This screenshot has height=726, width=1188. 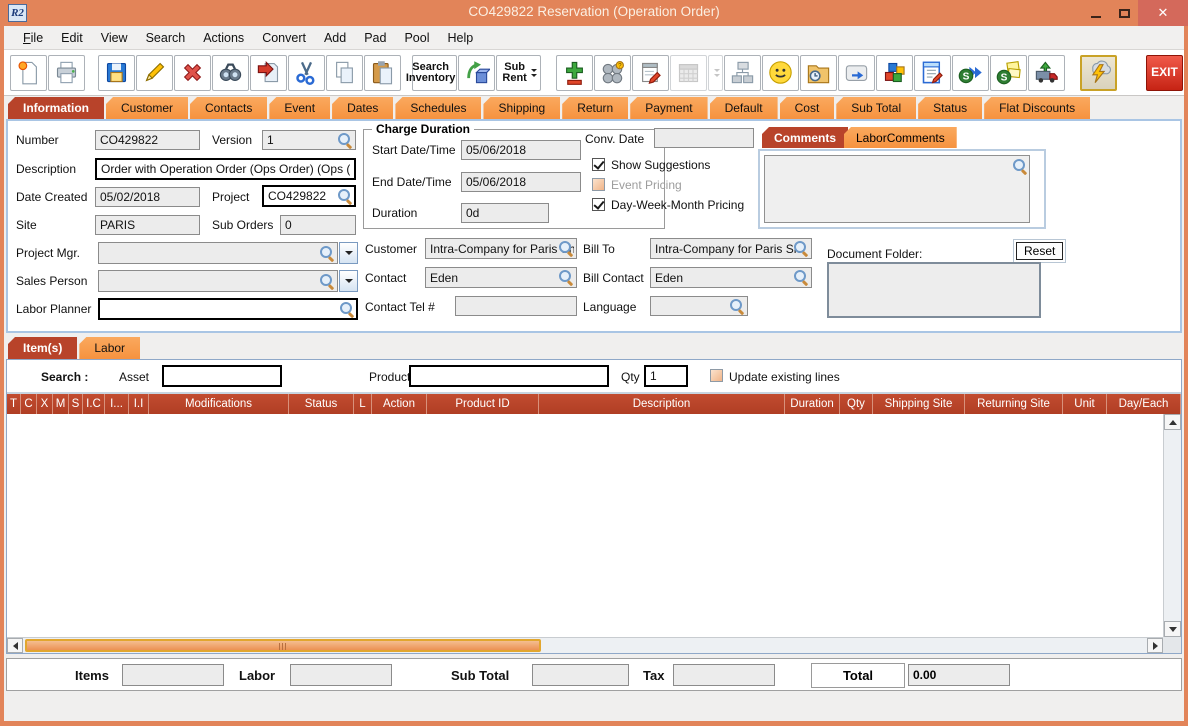 What do you see at coordinates (230, 72) in the screenshot?
I see `find-button` at bounding box center [230, 72].